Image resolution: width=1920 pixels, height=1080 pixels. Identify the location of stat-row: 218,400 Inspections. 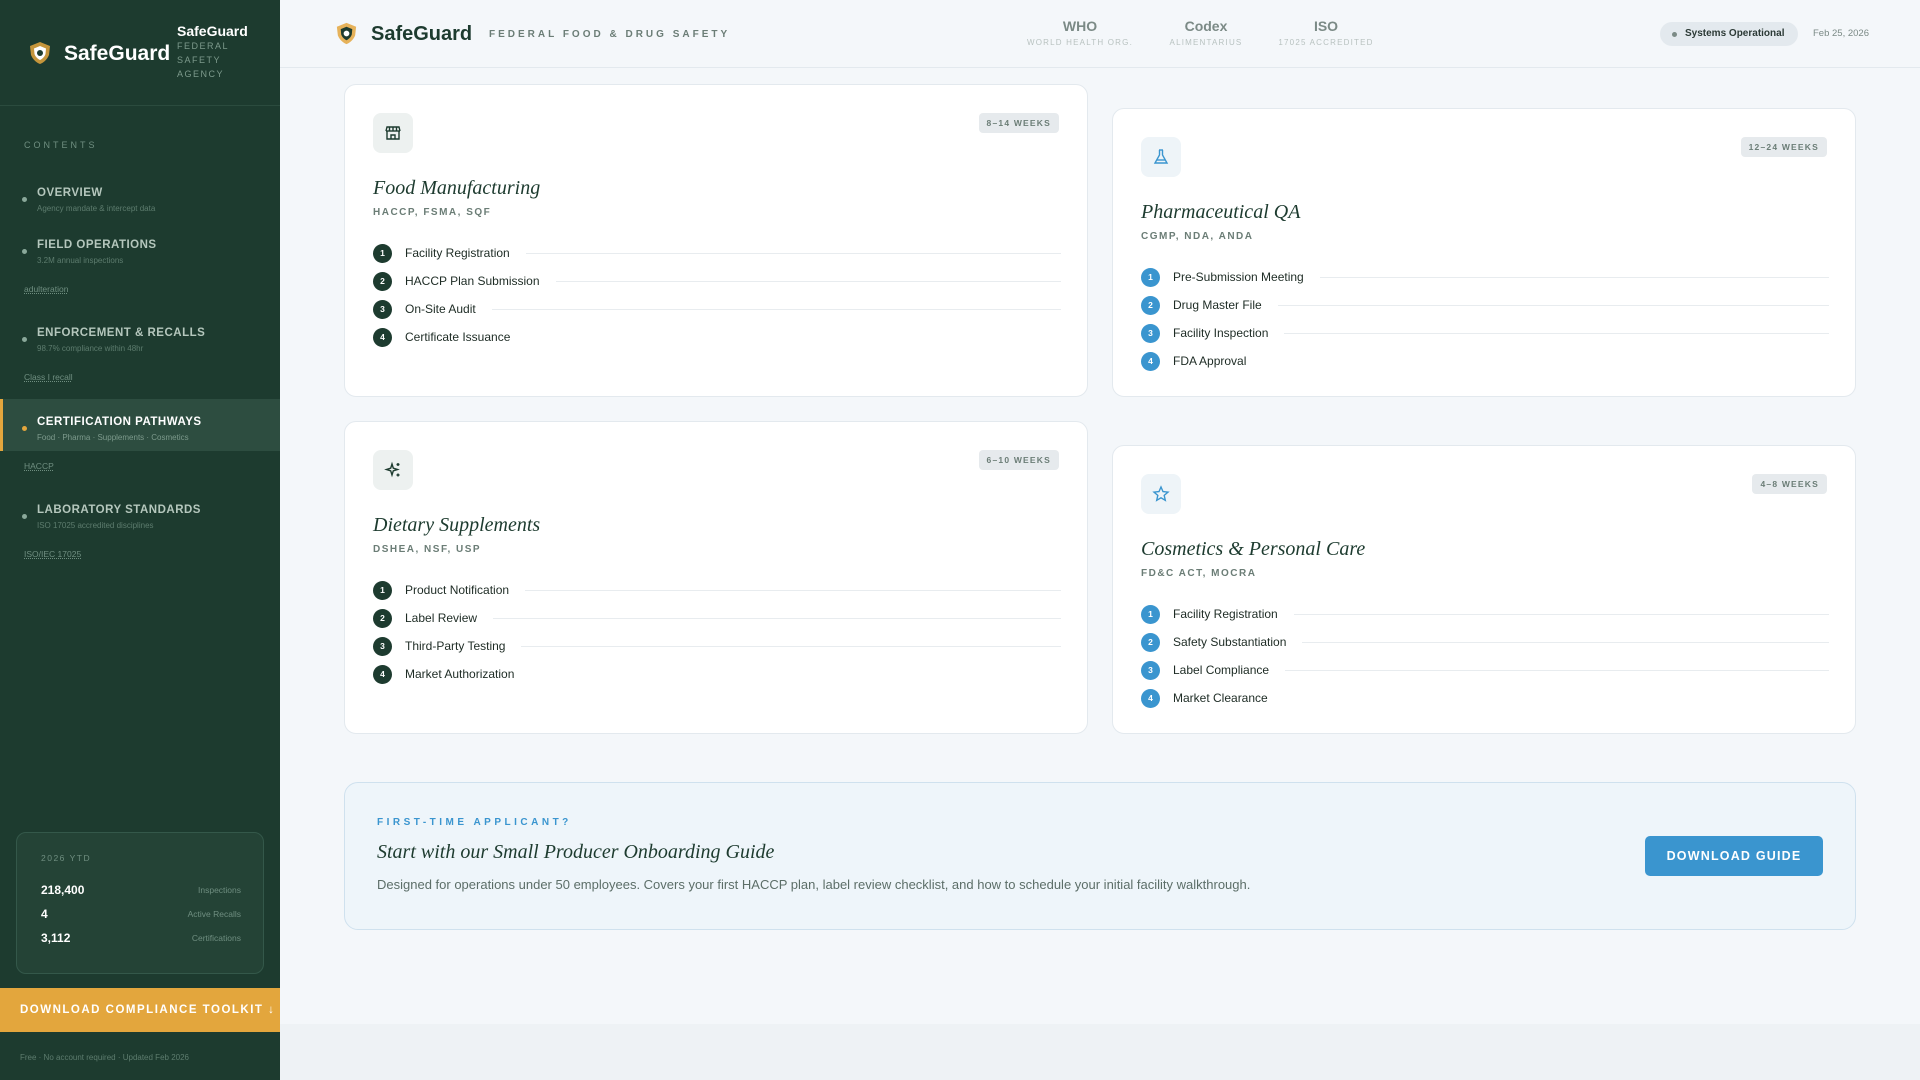
(141, 891).